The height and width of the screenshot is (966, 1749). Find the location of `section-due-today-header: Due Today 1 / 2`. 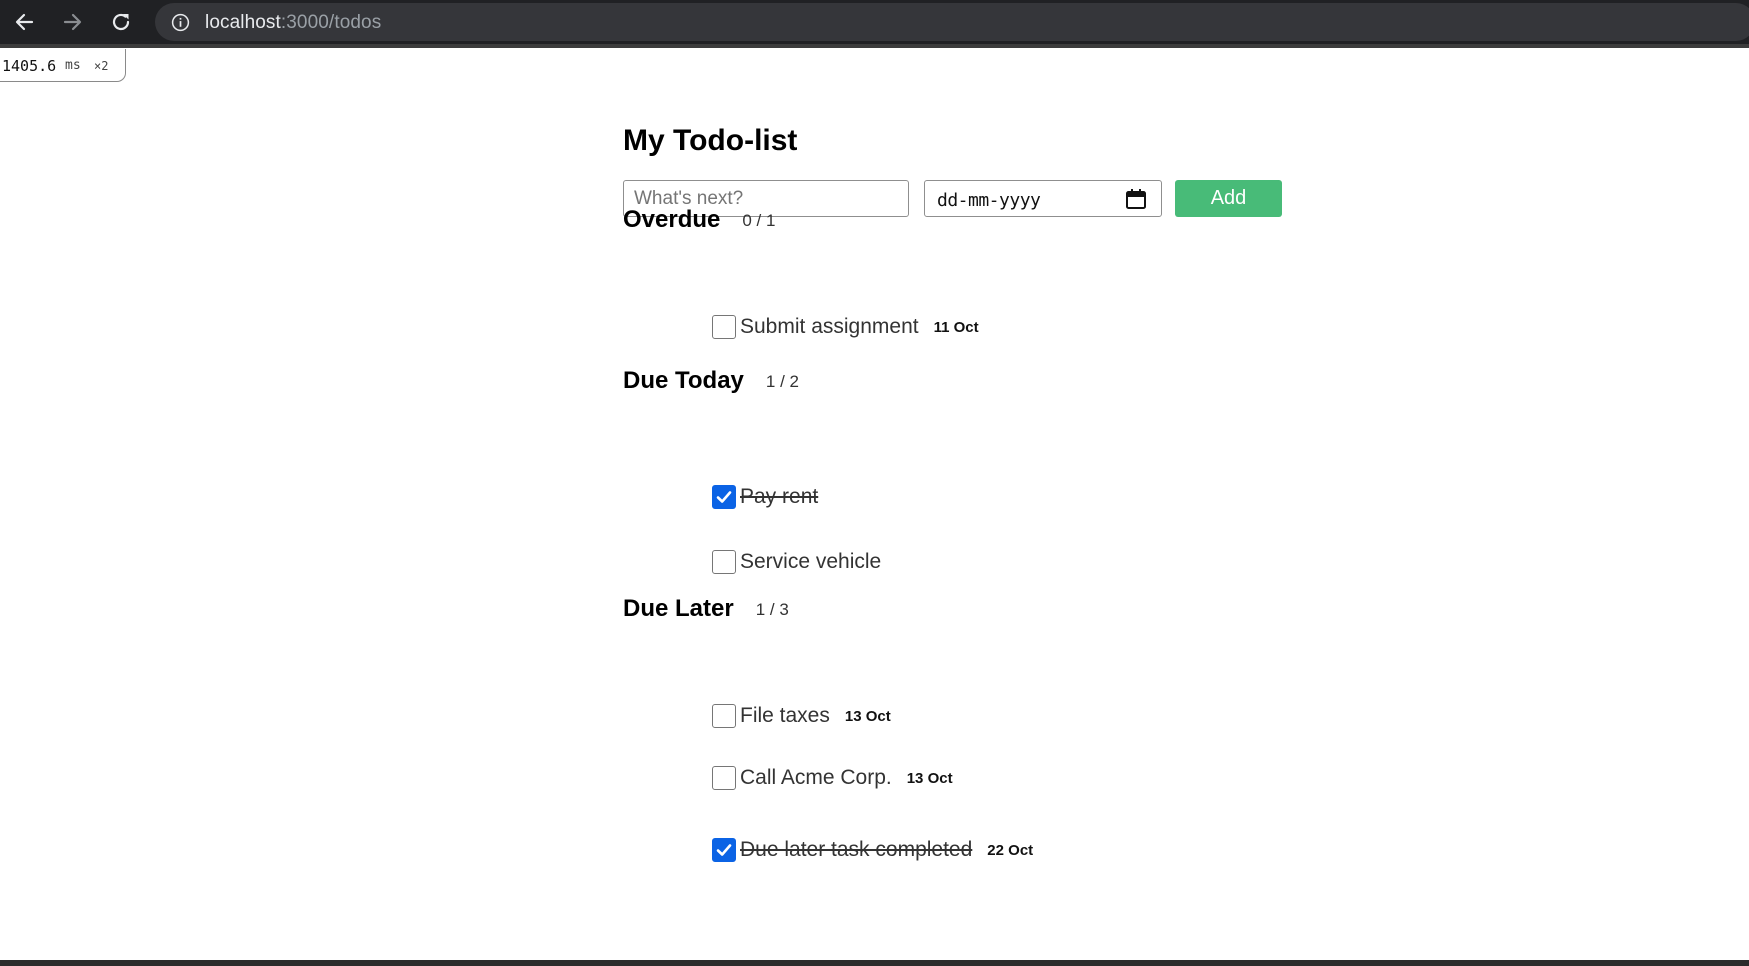

section-due-today-header: Due Today 1 / 2 is located at coordinates (711, 381).